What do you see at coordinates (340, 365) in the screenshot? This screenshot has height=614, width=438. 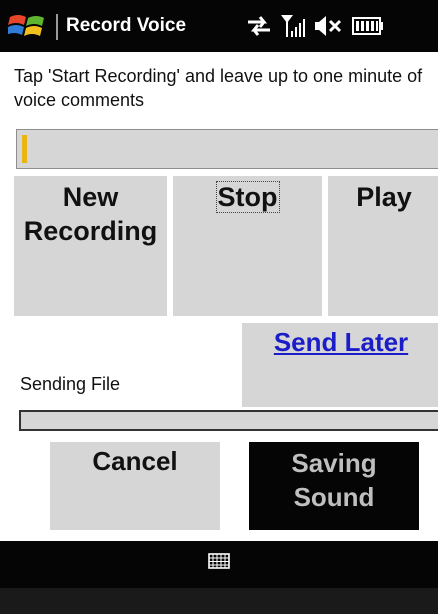 I see `send-later-button: Send Later` at bounding box center [340, 365].